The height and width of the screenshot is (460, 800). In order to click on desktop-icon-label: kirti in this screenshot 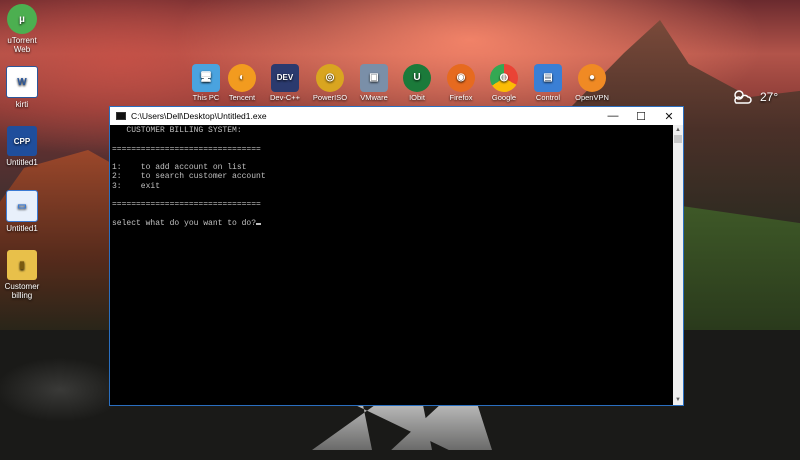, I will do `click(22, 104)`.